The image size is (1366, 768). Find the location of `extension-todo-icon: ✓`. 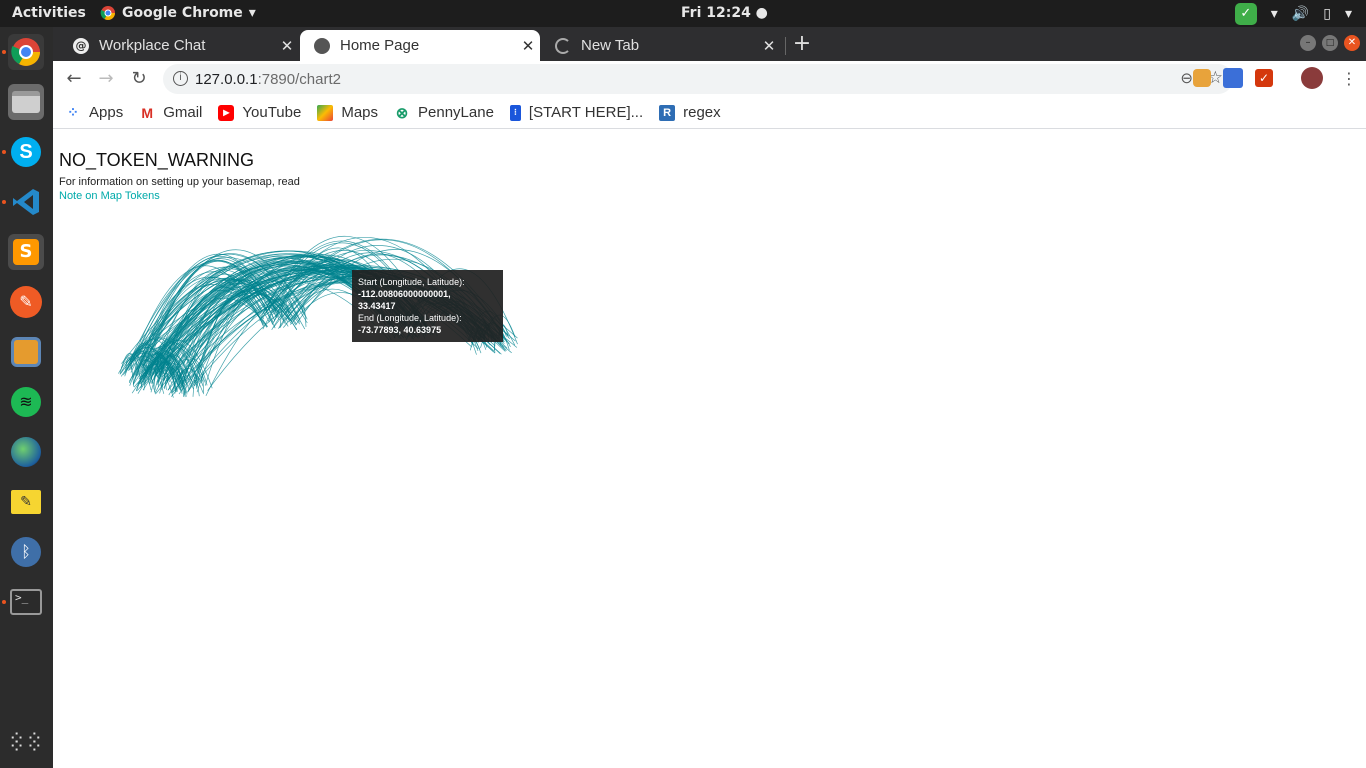

extension-todo-icon: ✓ is located at coordinates (1264, 78).